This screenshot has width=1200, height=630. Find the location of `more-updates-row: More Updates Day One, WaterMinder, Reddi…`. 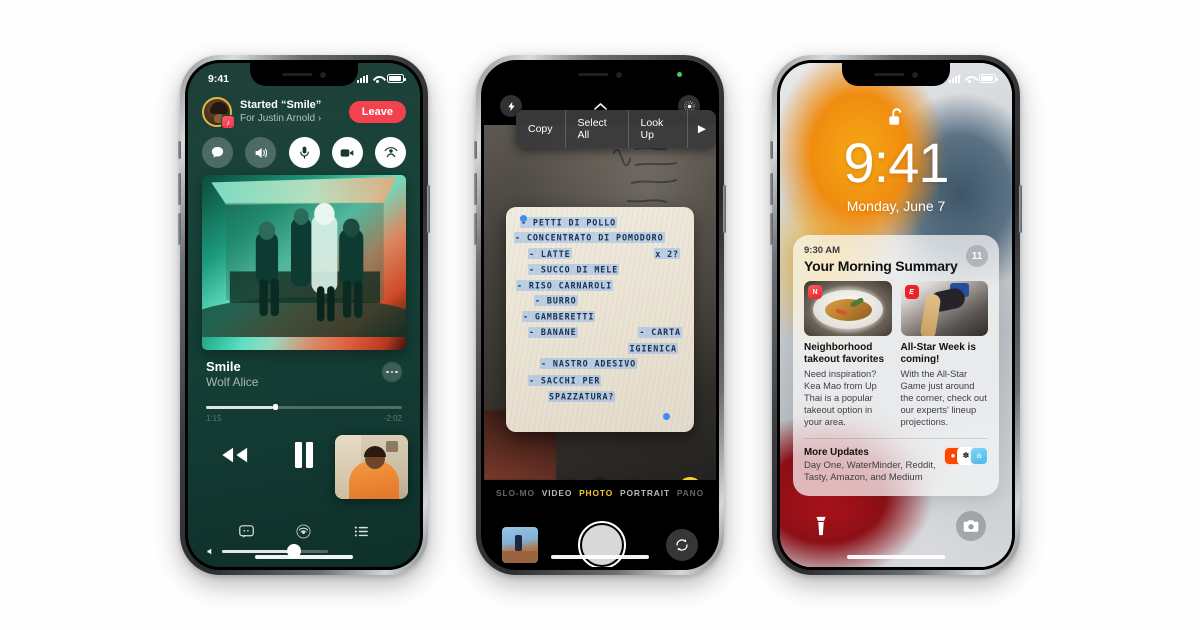

more-updates-row: More Updates Day One, WaterMinder, Reddi… is located at coordinates (896, 465).